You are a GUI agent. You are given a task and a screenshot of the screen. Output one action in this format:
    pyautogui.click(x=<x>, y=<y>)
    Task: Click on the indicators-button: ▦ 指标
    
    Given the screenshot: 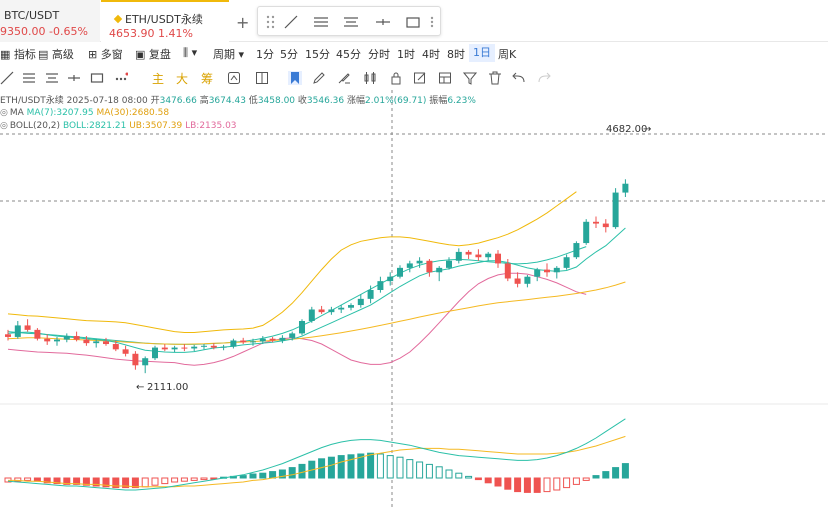 What is the action you would take?
    pyautogui.click(x=18, y=54)
    